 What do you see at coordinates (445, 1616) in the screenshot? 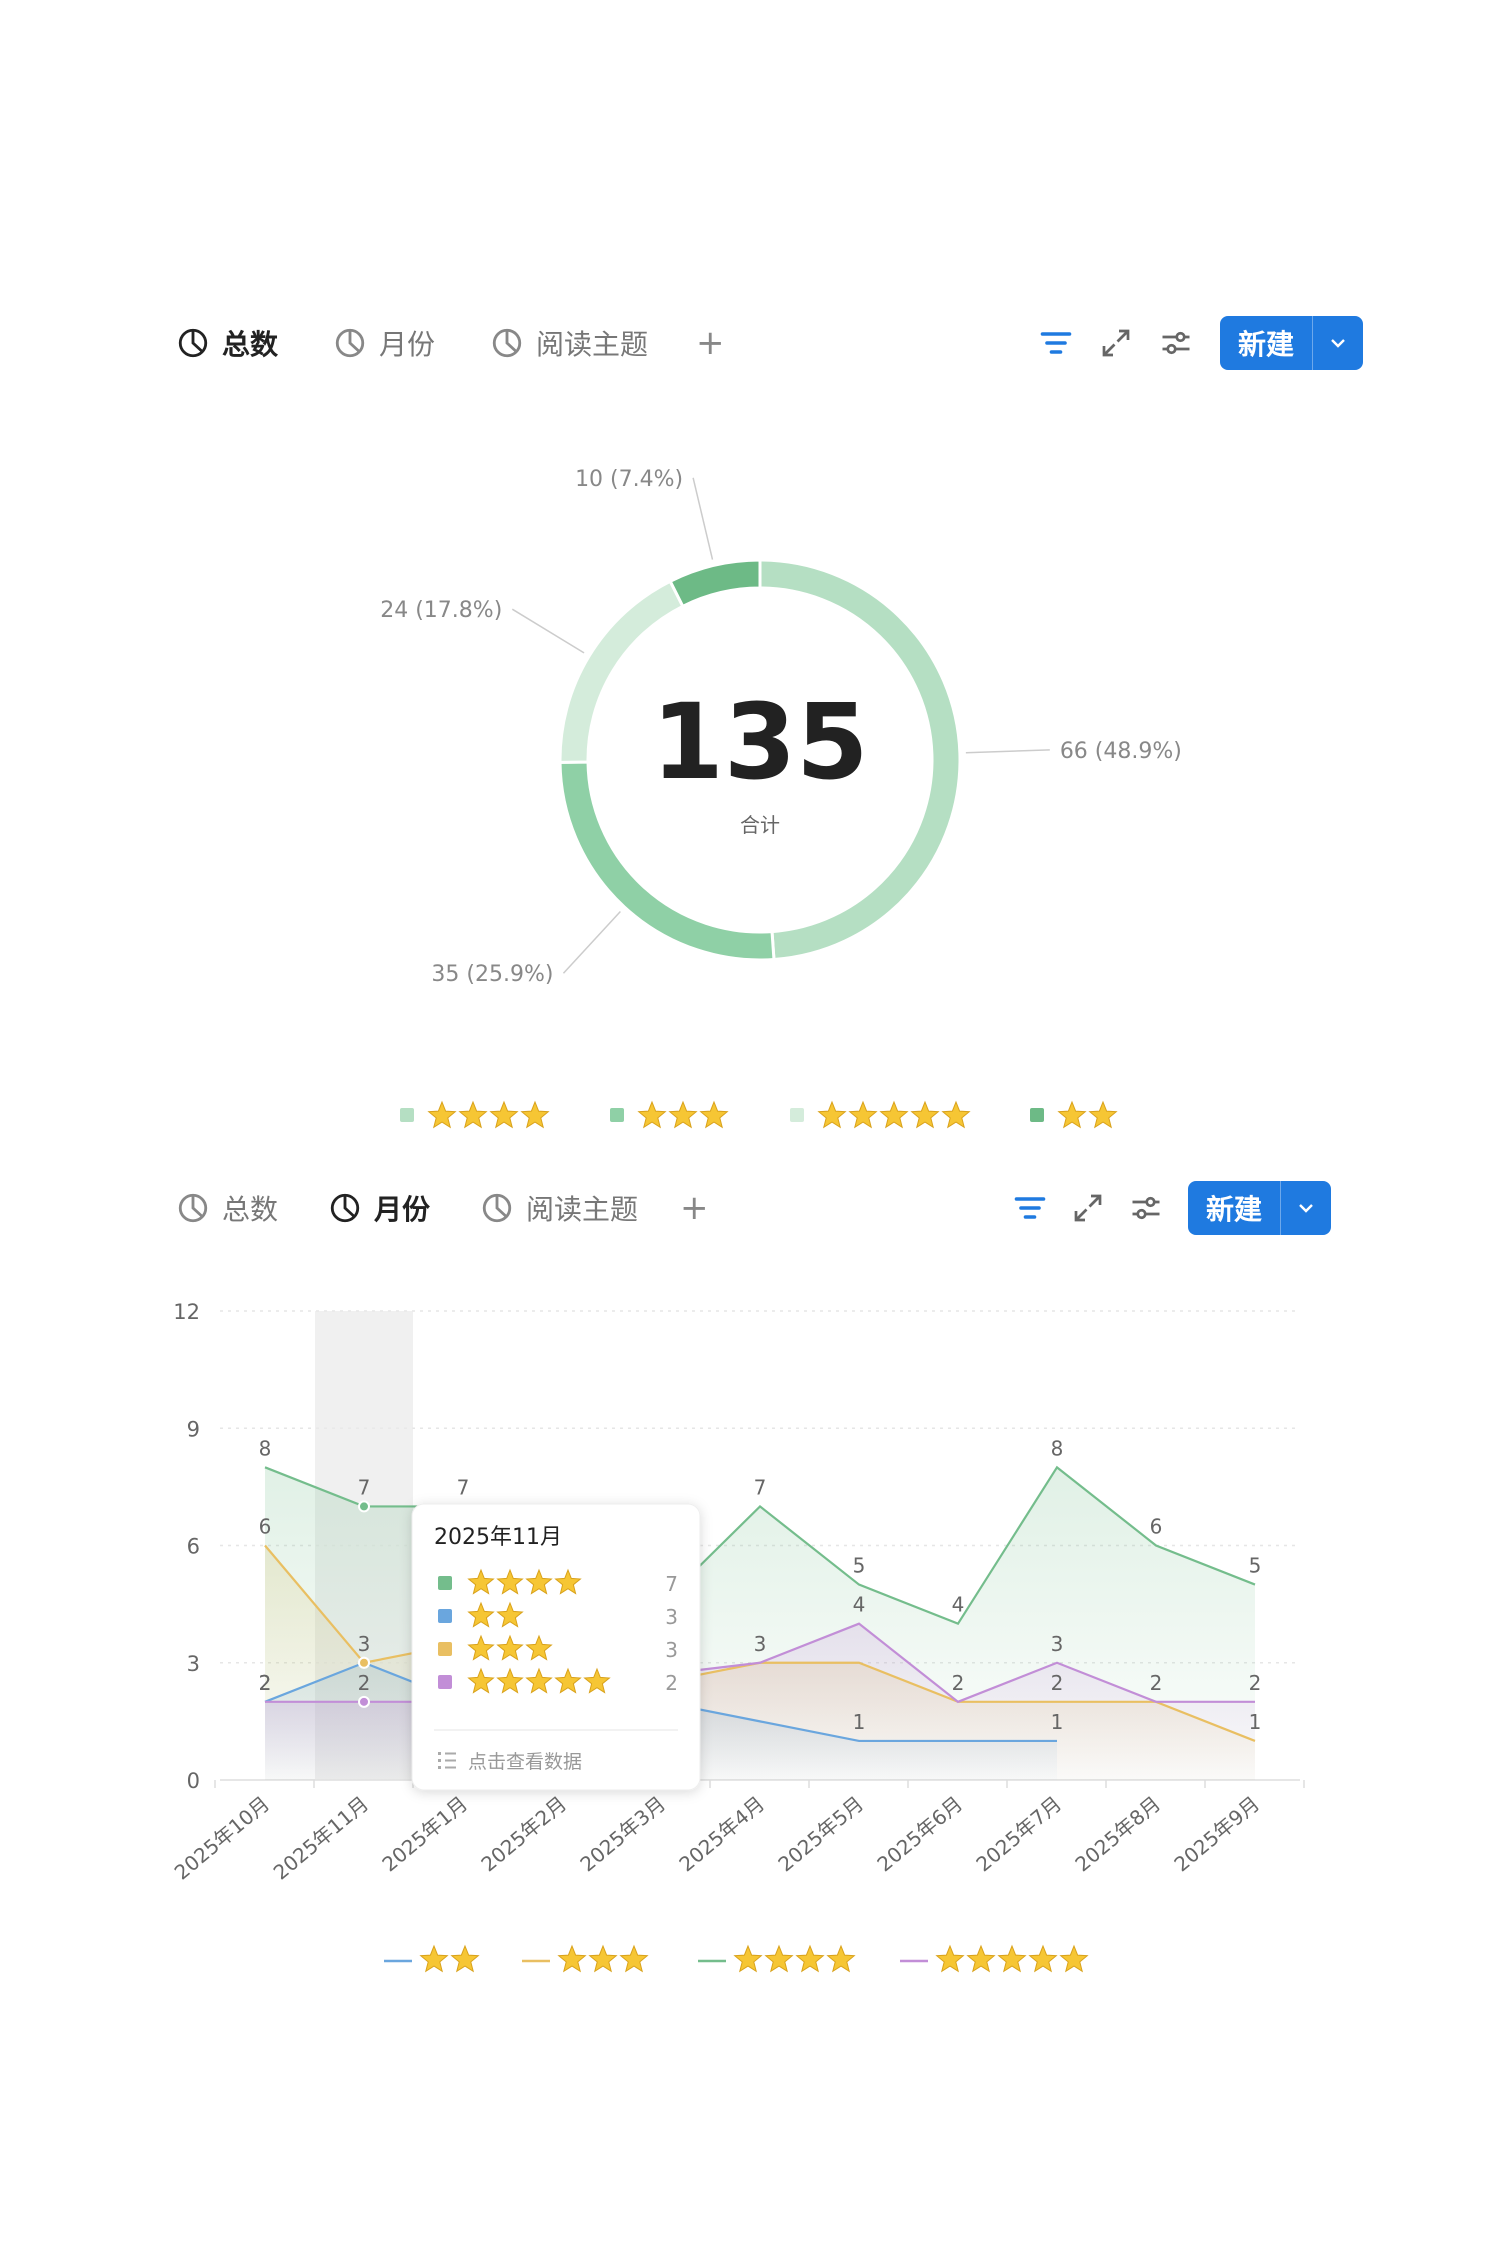
I see `tooltip-swatch` at bounding box center [445, 1616].